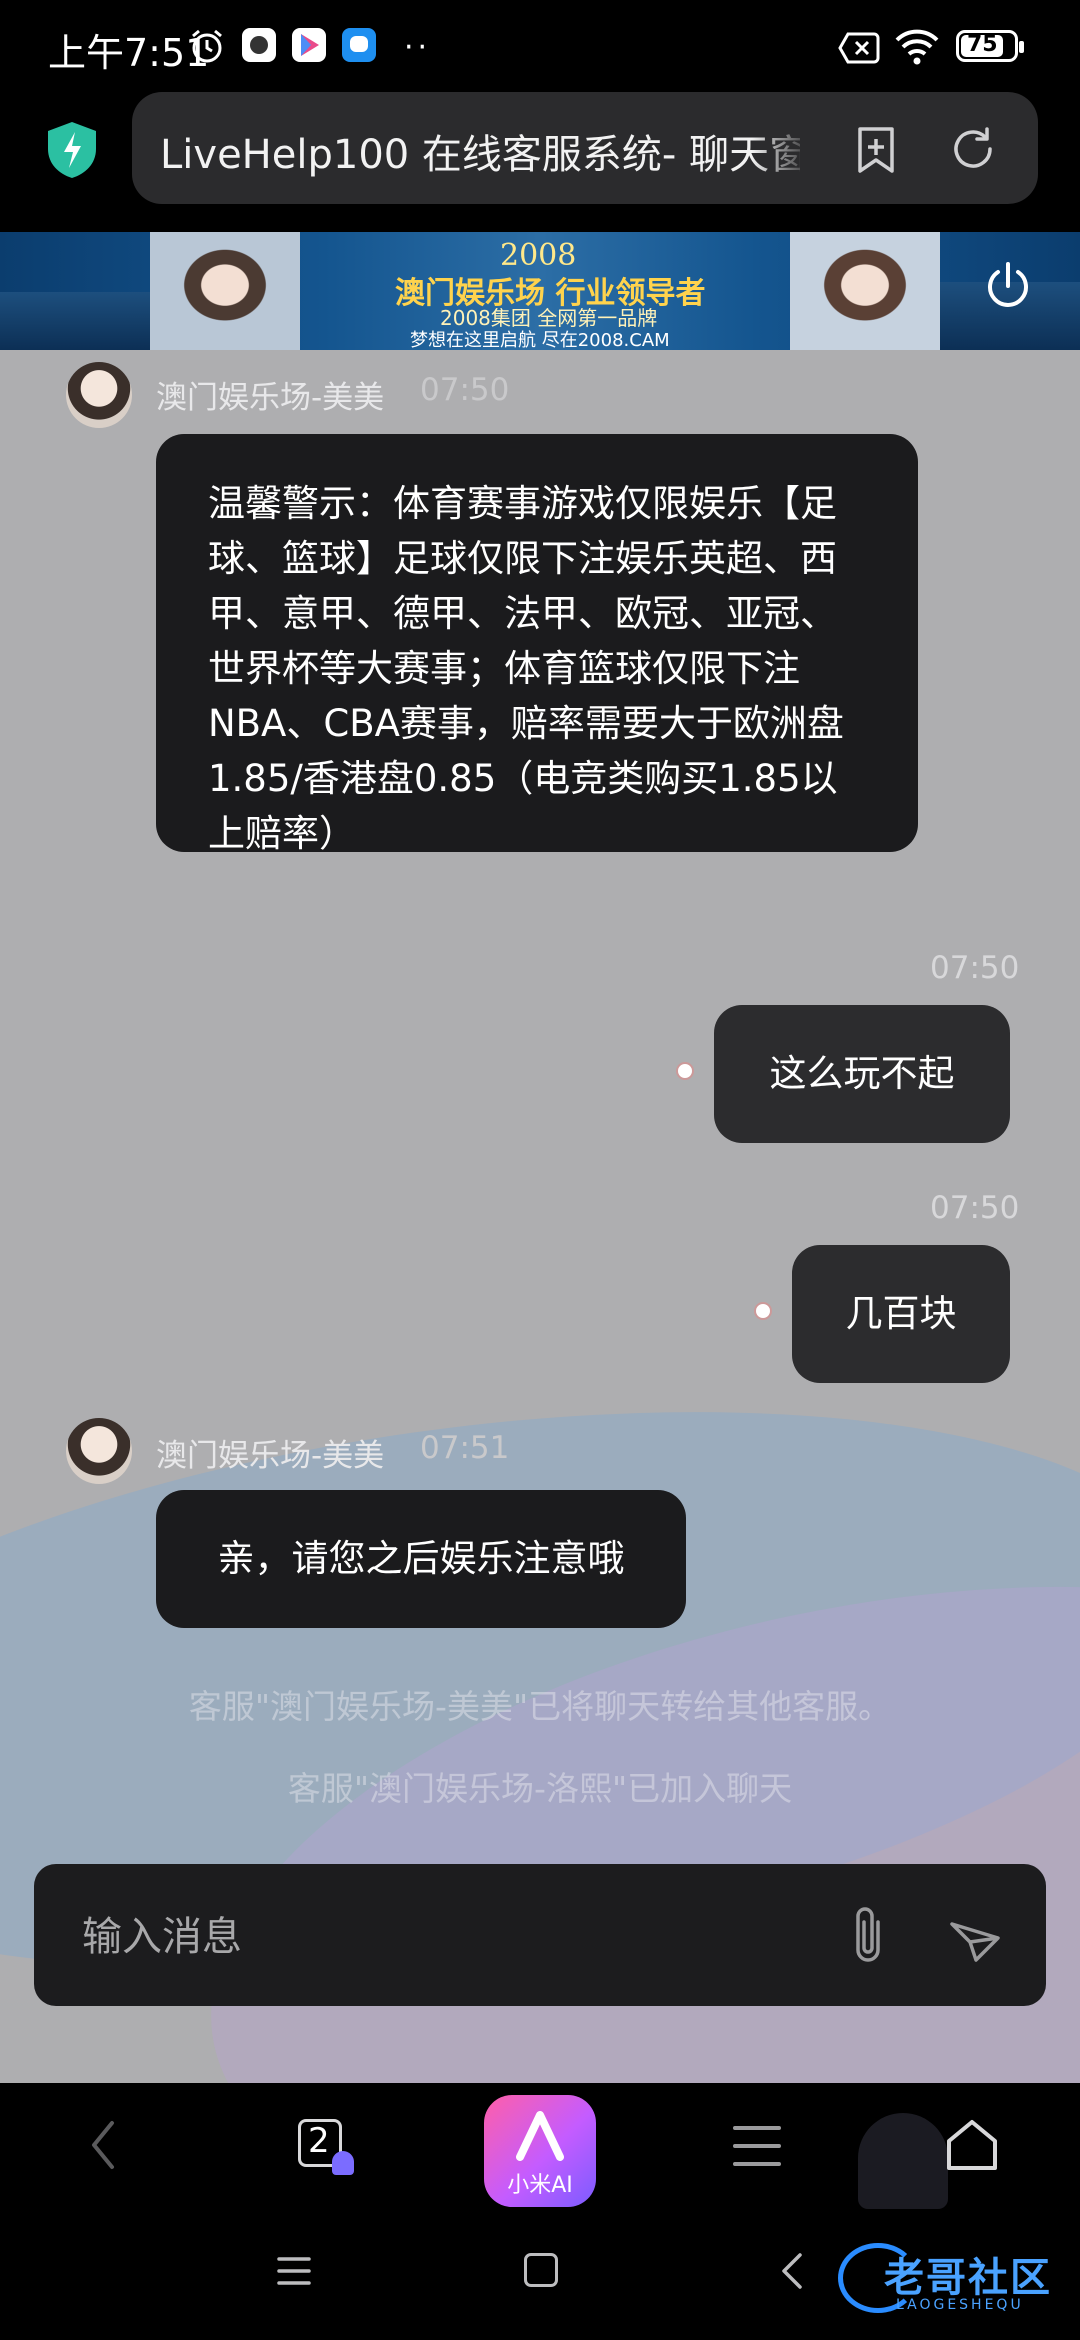 The height and width of the screenshot is (2340, 1080). What do you see at coordinates (225, 291) in the screenshot?
I see `banner-model-left` at bounding box center [225, 291].